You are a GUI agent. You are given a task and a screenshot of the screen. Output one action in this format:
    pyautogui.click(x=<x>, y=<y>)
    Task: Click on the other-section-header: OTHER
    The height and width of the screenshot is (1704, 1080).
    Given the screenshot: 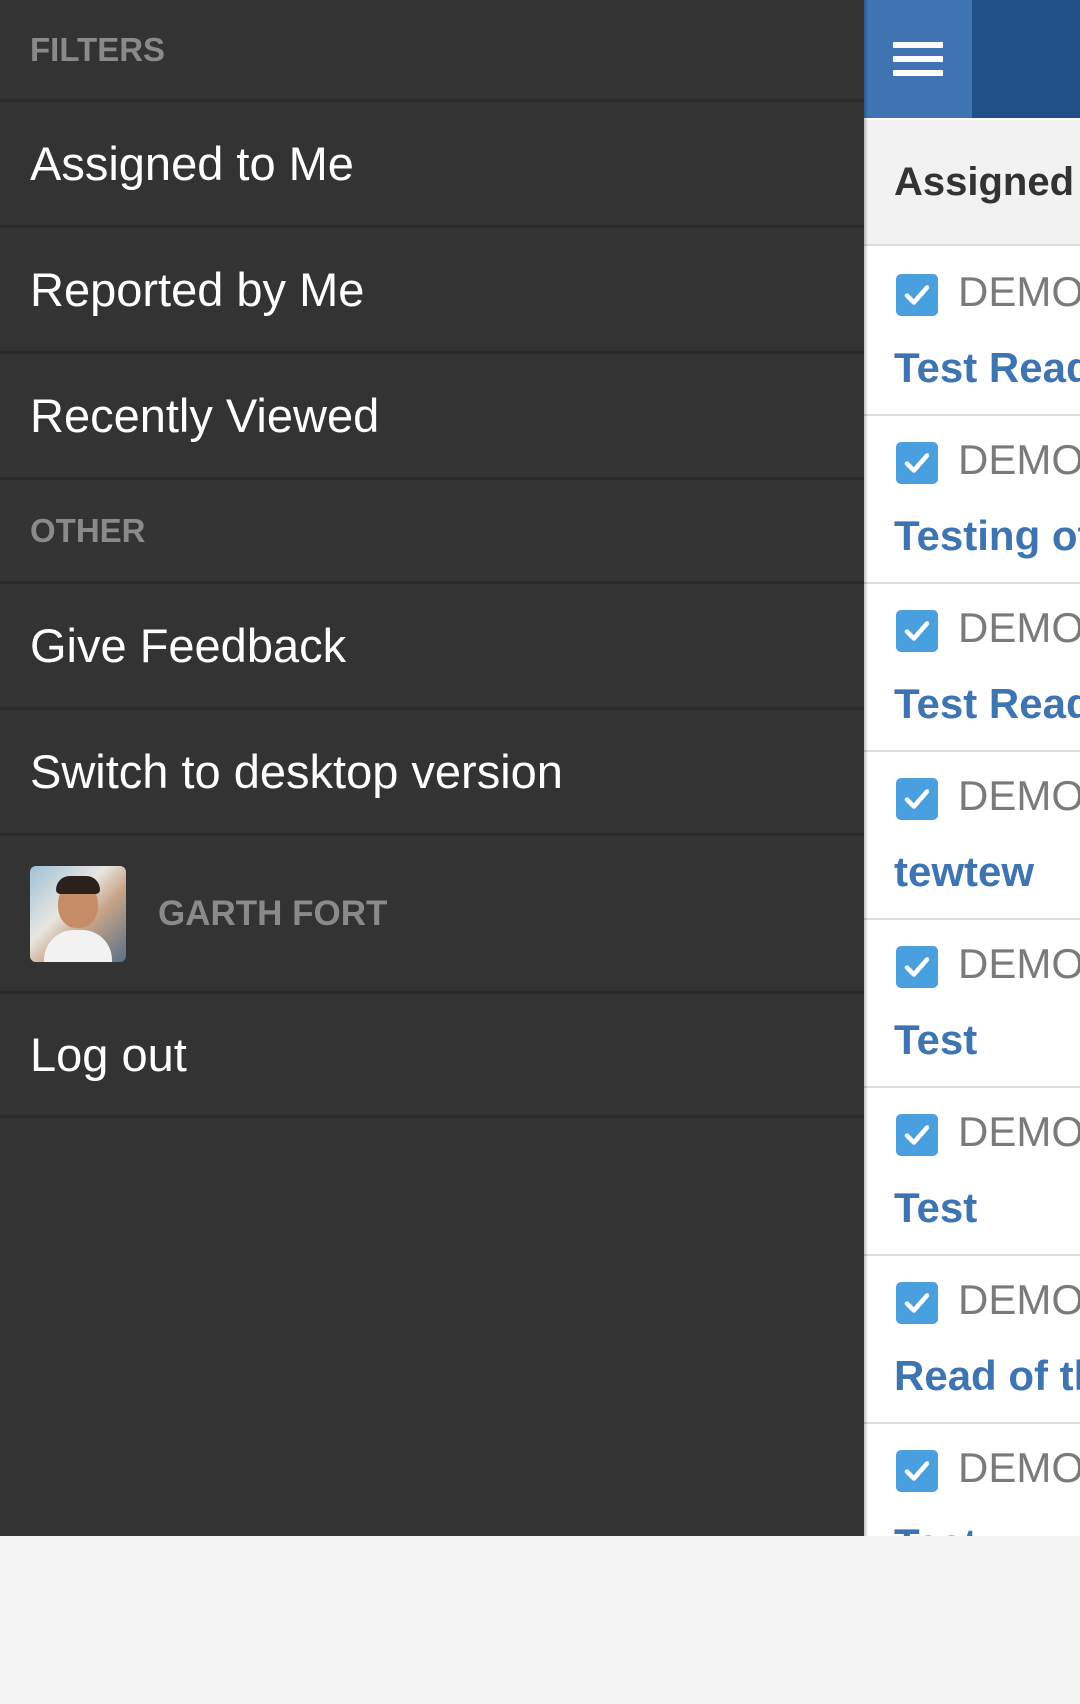 What is the action you would take?
    pyautogui.click(x=432, y=532)
    